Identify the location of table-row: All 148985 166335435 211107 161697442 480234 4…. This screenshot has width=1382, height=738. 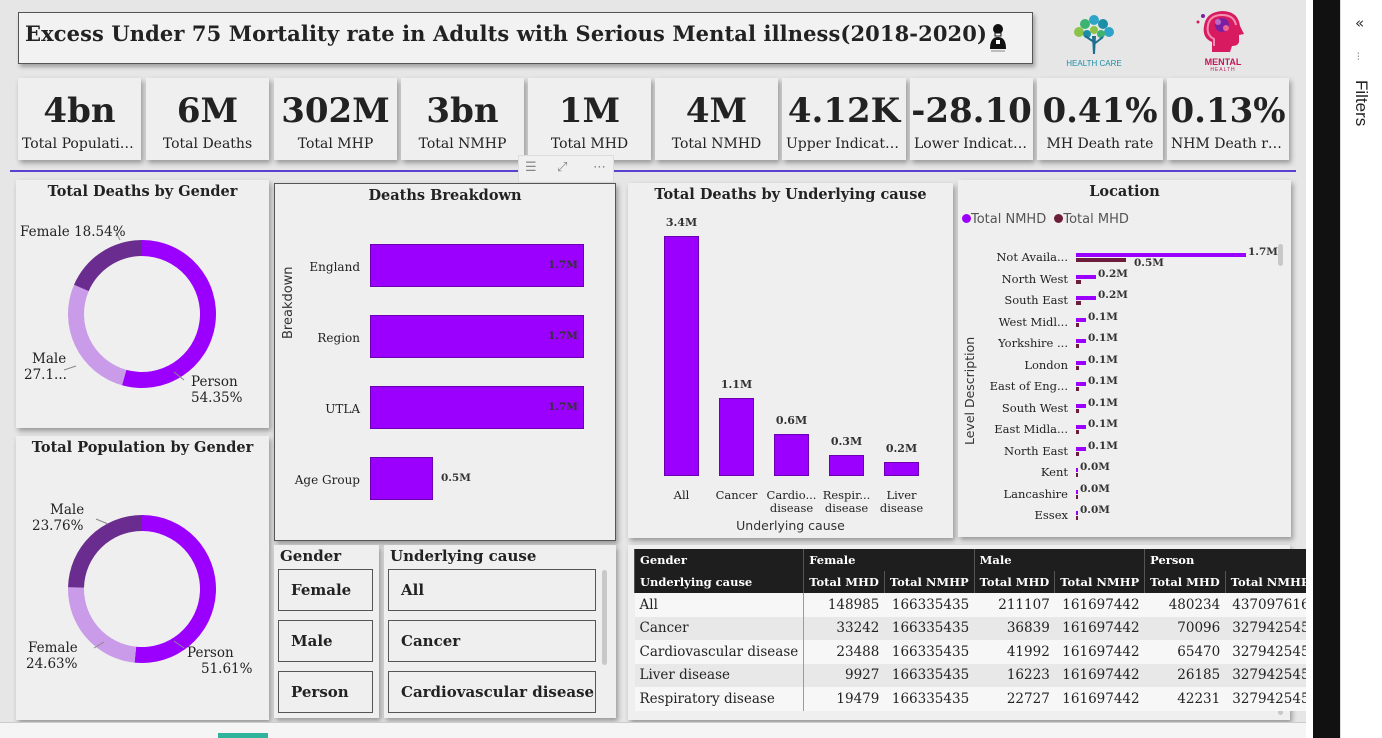
(974, 605).